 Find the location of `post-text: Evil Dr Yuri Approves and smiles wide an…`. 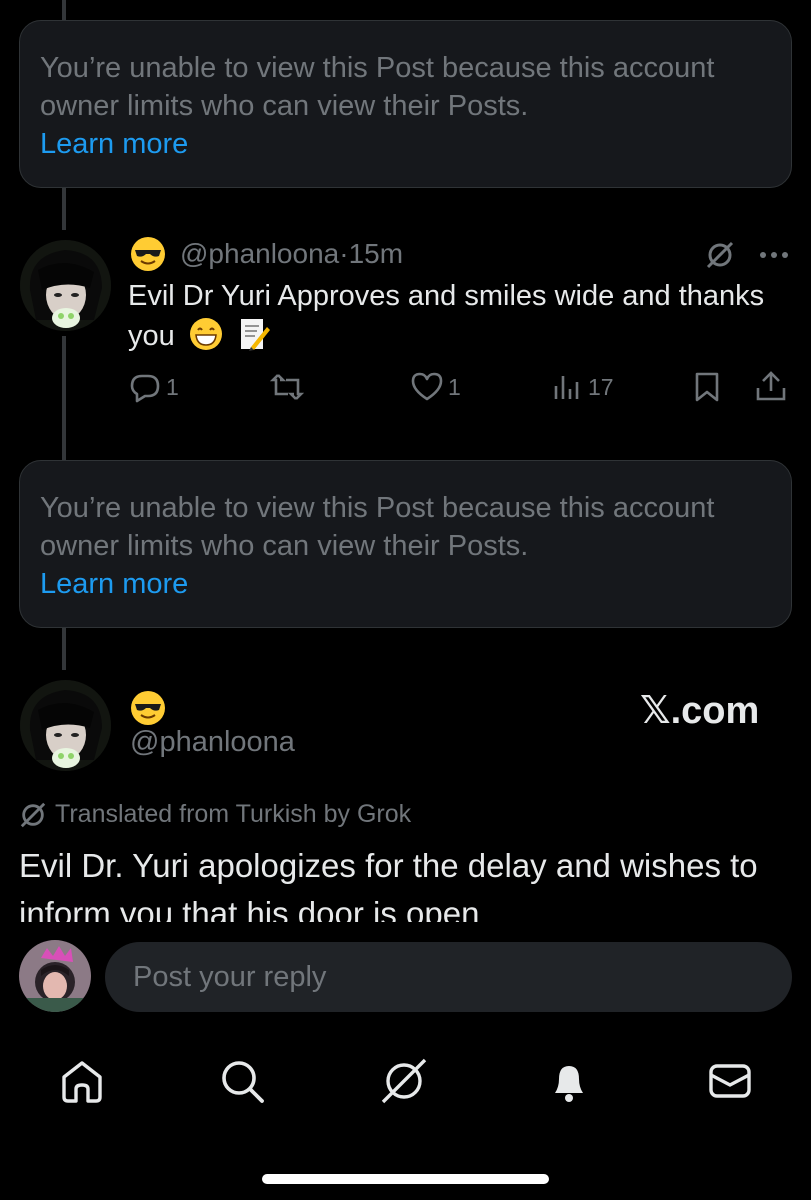

post-text: Evil Dr Yuri Approves and smiles wide an… is located at coordinates (448, 316).